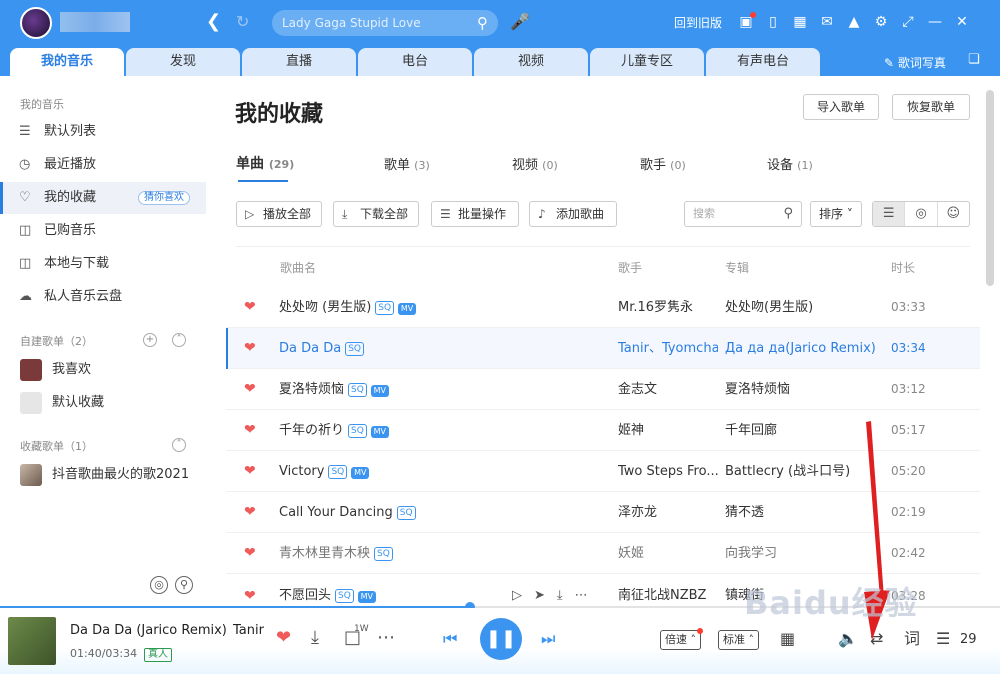  What do you see at coordinates (800, 389) in the screenshot?
I see `song-album: 夏洛特烦恼` at bounding box center [800, 389].